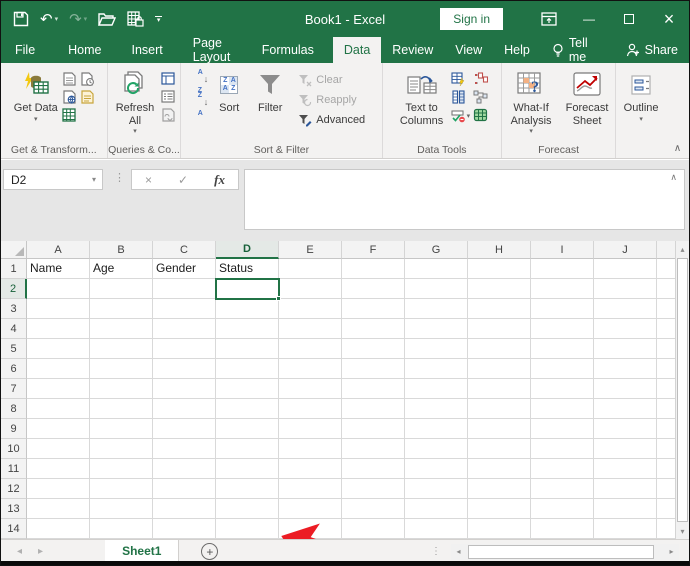 The height and width of the screenshot is (566, 690). I want to click on cell-A11, so click(58, 469).